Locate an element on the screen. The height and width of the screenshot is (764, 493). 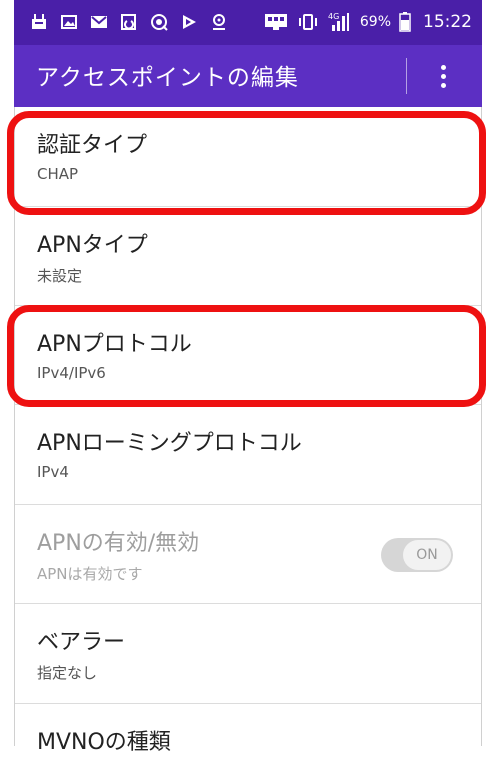
browser-icon is located at coordinates (159, 22).